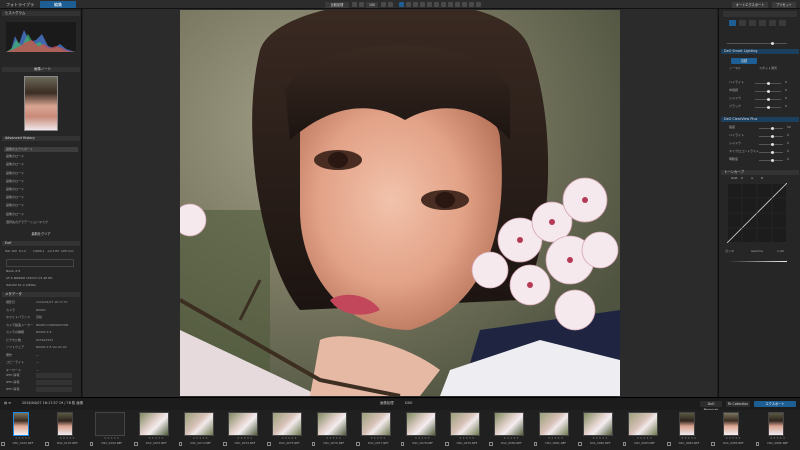 The height and width of the screenshot is (450, 800). What do you see at coordinates (401, 4) in the screenshot?
I see `crop-icon` at bounding box center [401, 4].